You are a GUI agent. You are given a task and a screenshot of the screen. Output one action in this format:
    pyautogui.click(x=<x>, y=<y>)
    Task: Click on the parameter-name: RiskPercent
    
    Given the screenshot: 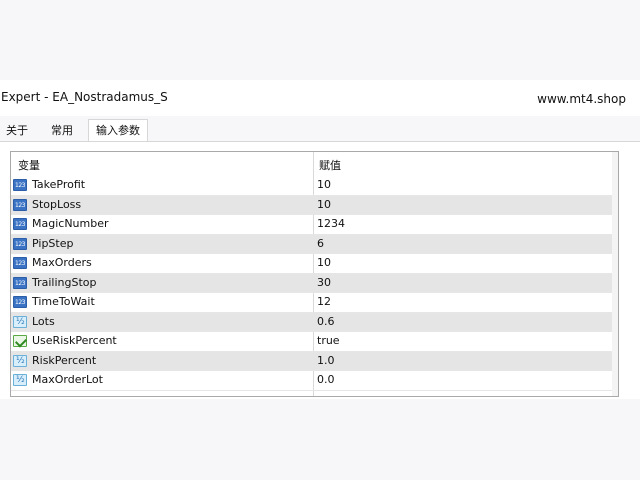 What is the action you would take?
    pyautogui.click(x=64, y=360)
    